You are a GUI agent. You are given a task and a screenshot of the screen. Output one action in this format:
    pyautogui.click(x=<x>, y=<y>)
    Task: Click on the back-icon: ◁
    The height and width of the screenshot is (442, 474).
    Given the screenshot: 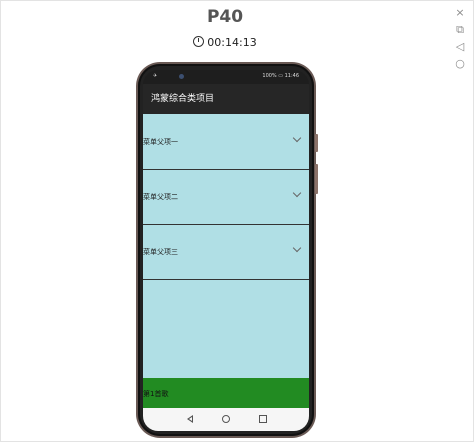 What is the action you would take?
    pyautogui.click(x=460, y=47)
    